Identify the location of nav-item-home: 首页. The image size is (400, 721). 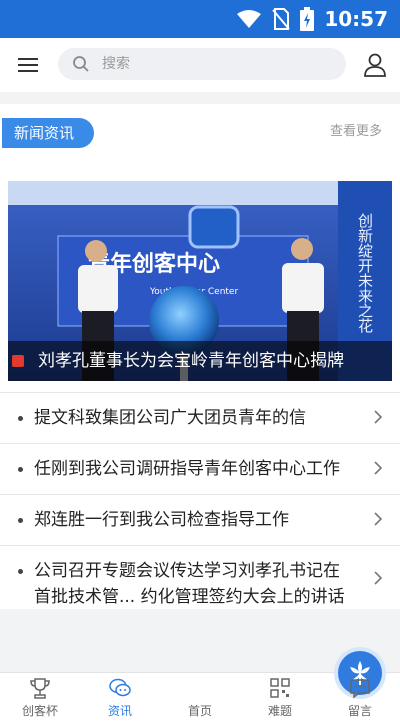
(271, 686).